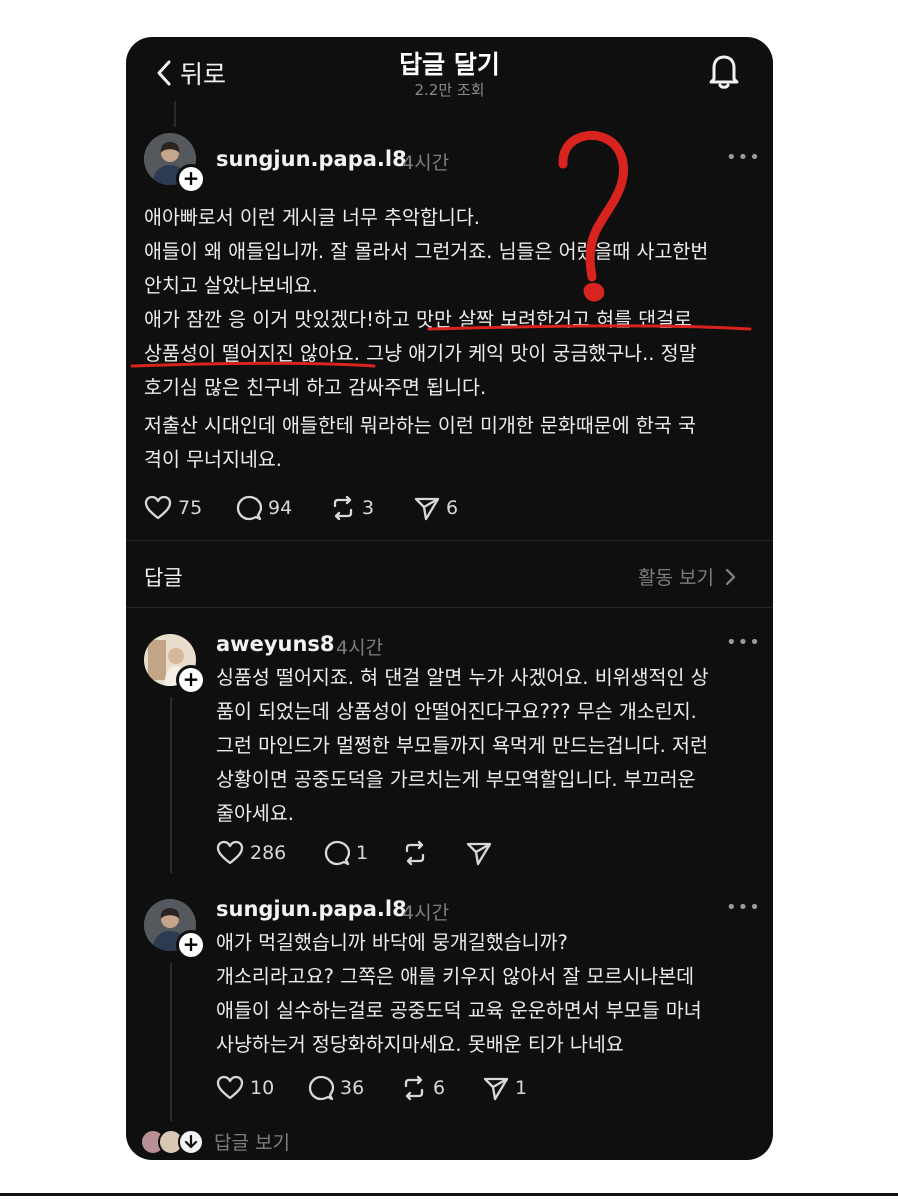 This screenshot has height=1200, width=898. What do you see at coordinates (190, 508) in the screenshot?
I see `like-count: 75` at bounding box center [190, 508].